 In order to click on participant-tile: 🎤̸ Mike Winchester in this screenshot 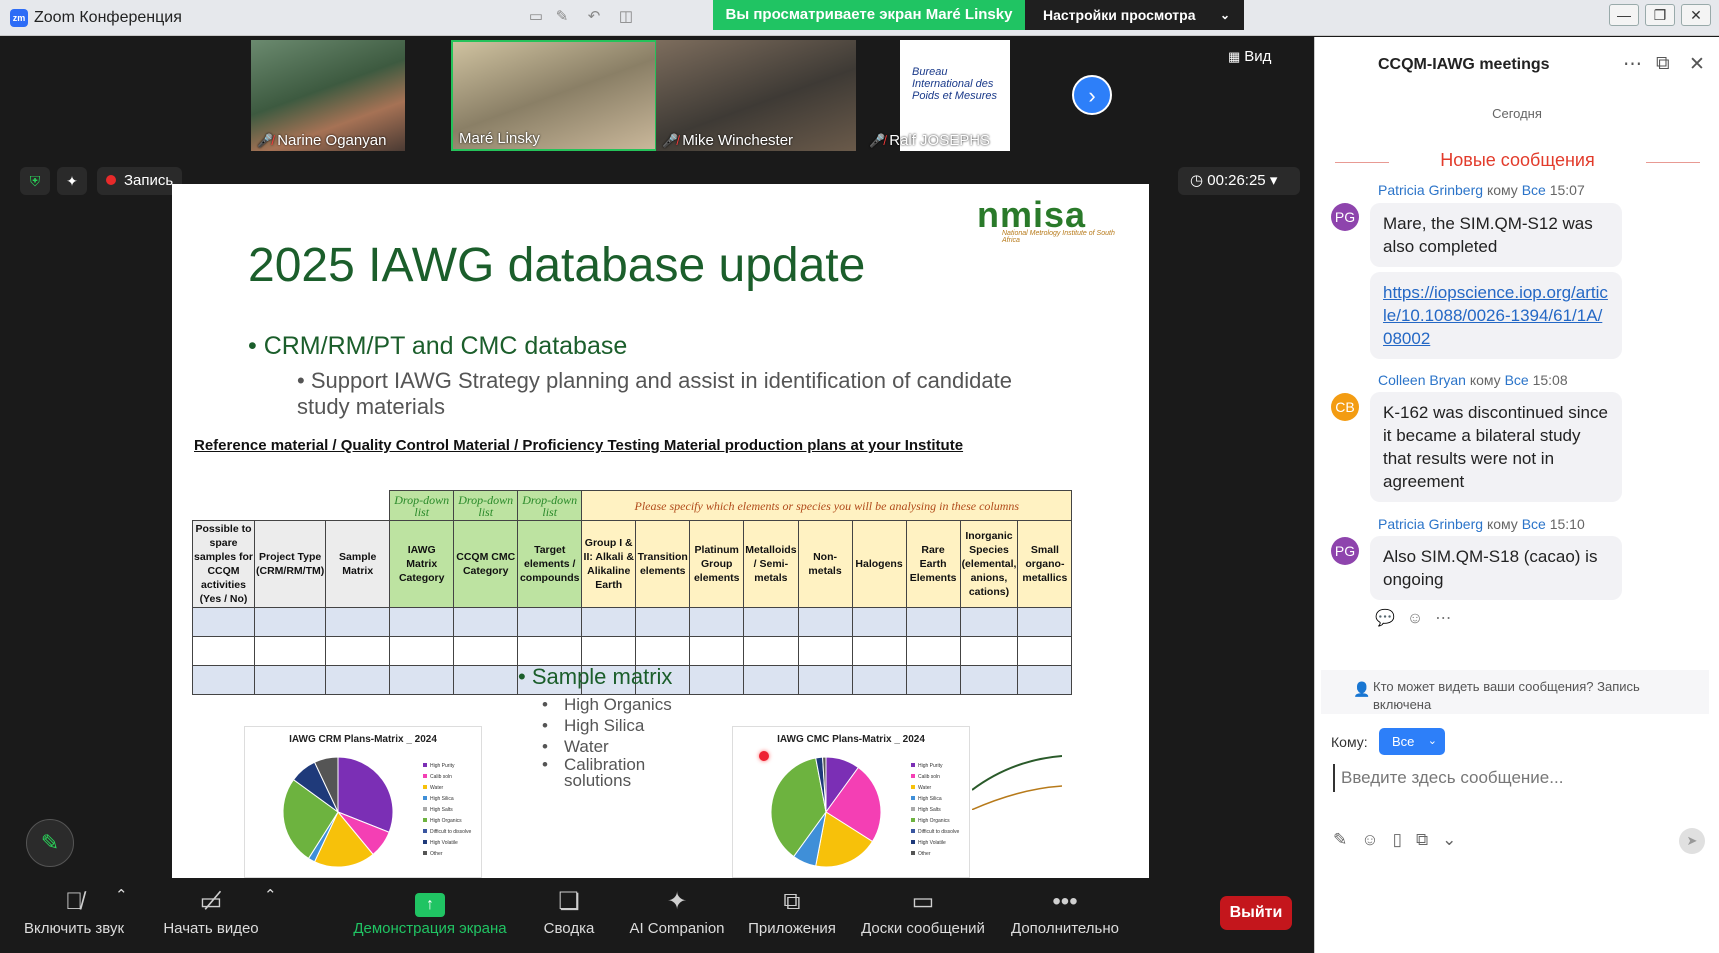, I will do `click(756, 95)`.